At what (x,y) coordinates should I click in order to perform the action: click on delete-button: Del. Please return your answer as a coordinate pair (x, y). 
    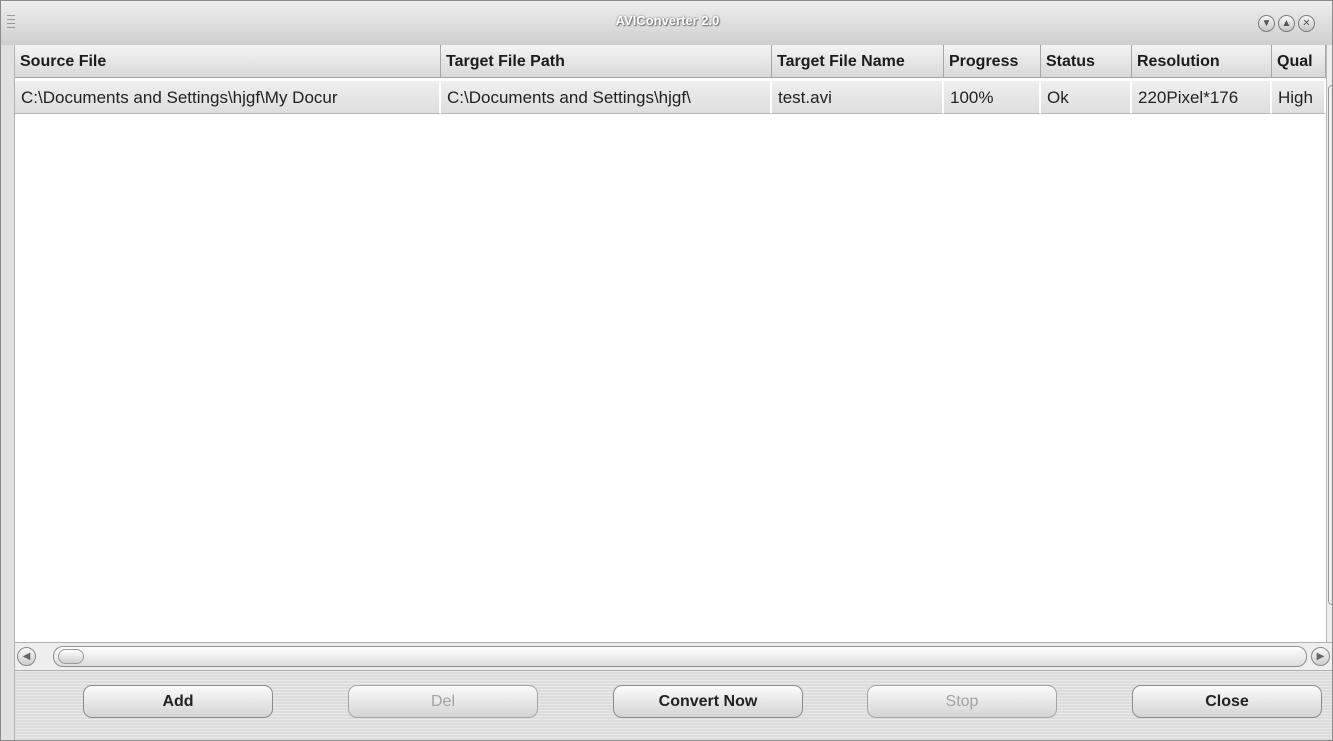
    Looking at the image, I should click on (443, 701).